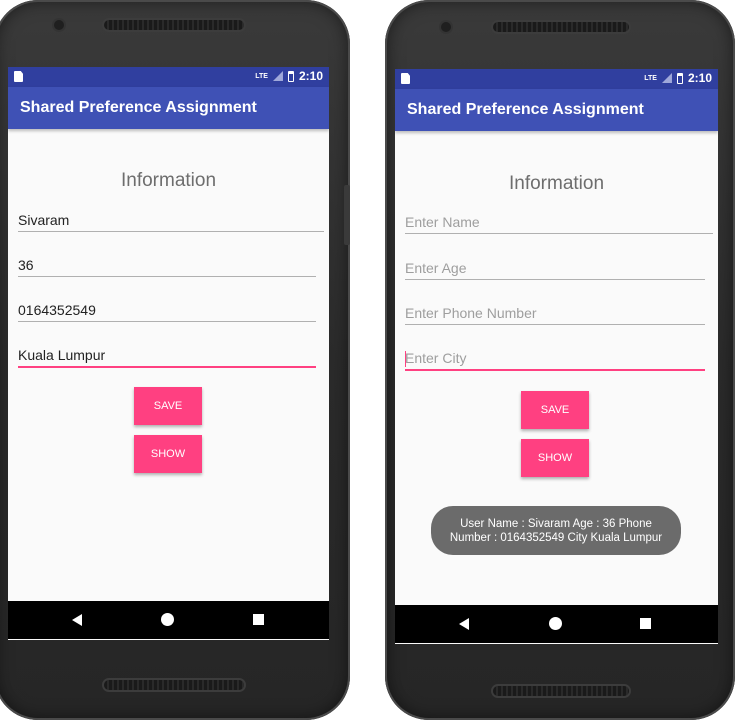  What do you see at coordinates (446, 27) in the screenshot?
I see `right-phone-camera` at bounding box center [446, 27].